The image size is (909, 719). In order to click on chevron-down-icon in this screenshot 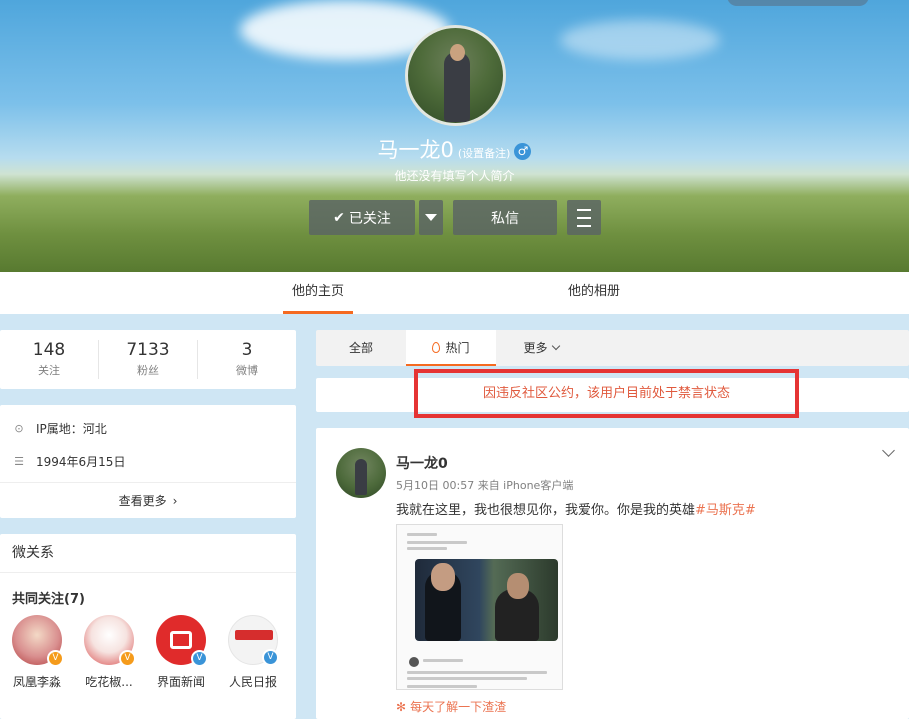, I will do `click(555, 346)`.